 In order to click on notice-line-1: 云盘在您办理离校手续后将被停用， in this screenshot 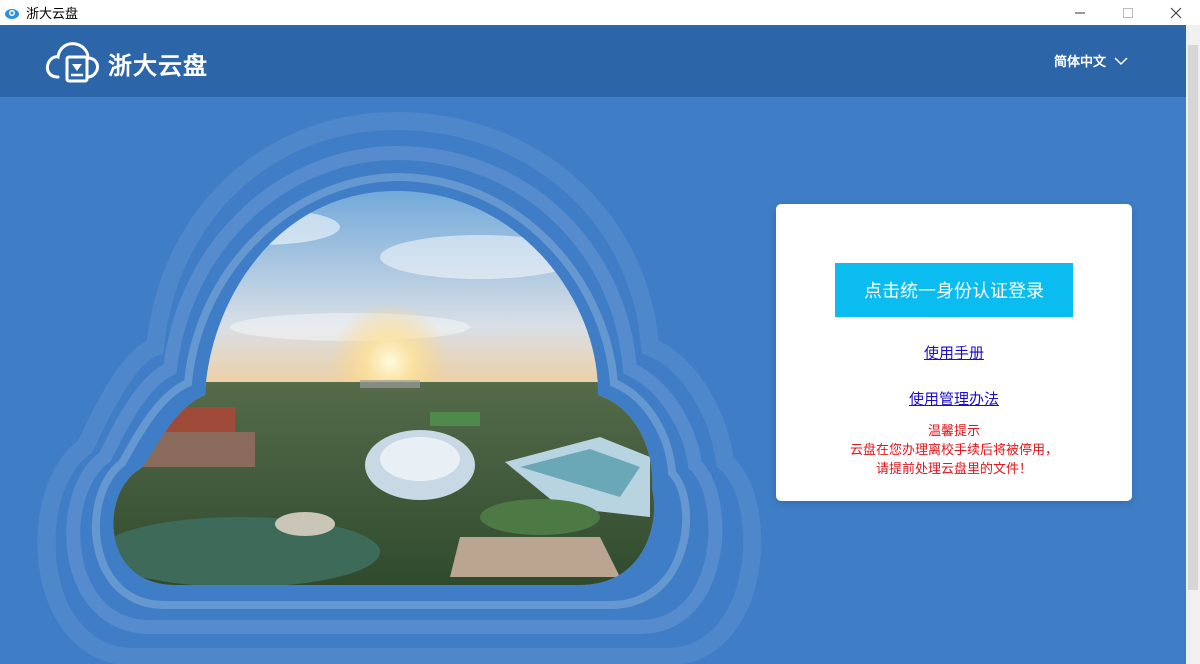, I will do `click(953, 450)`.